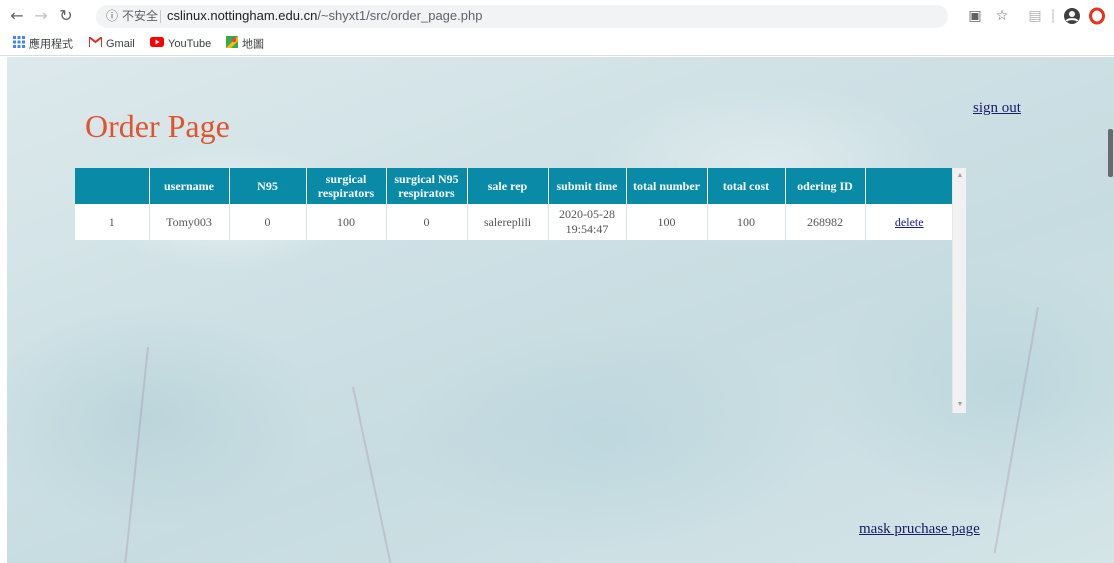 Image resolution: width=1114 pixels, height=563 pixels. Describe the element at coordinates (232, 44) in the screenshot. I see `maps-icon` at that location.